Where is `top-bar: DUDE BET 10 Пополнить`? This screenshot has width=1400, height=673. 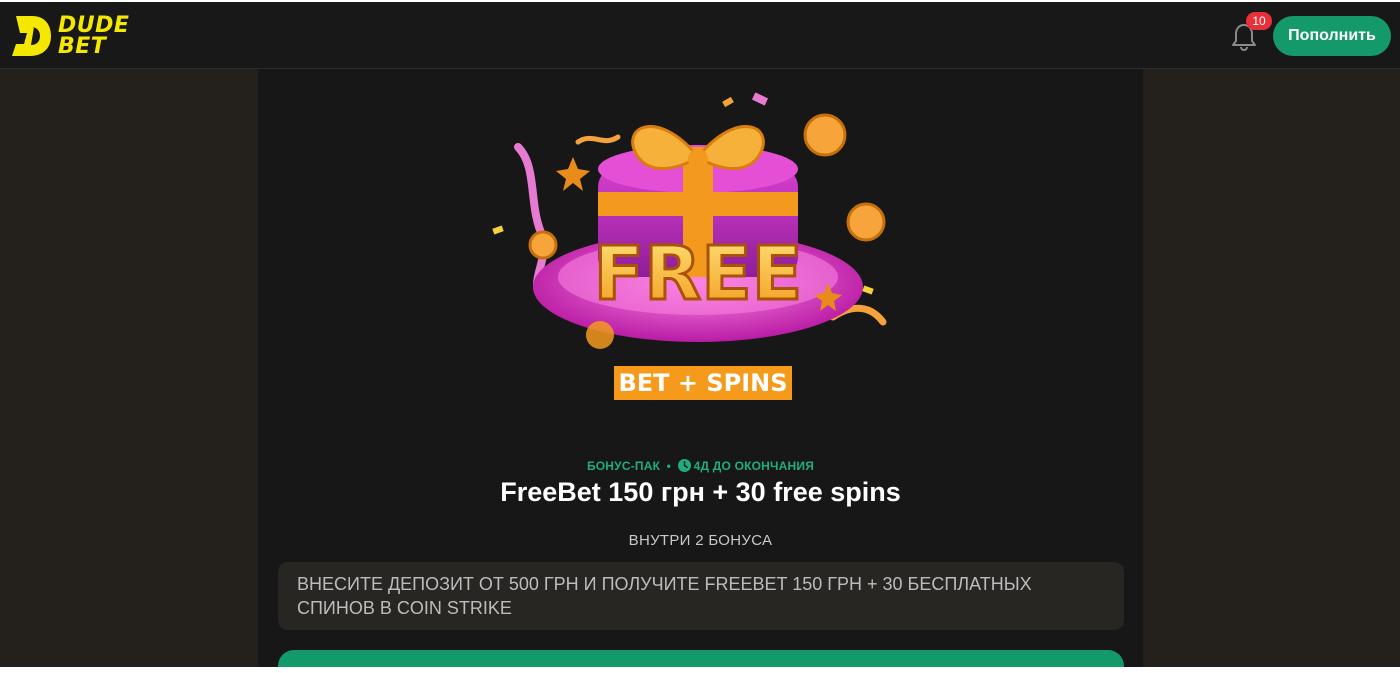
top-bar: DUDE BET 10 Пополнить is located at coordinates (700, 35).